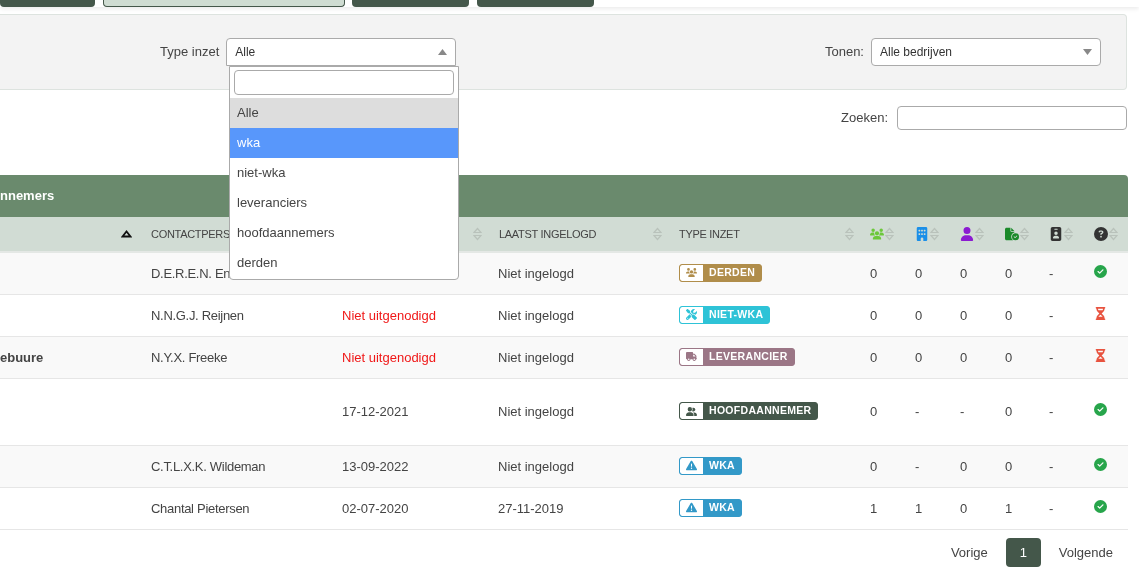 This screenshot has height=577, width=1139. I want to click on dropdown-option: niet-wka, so click(344, 173).